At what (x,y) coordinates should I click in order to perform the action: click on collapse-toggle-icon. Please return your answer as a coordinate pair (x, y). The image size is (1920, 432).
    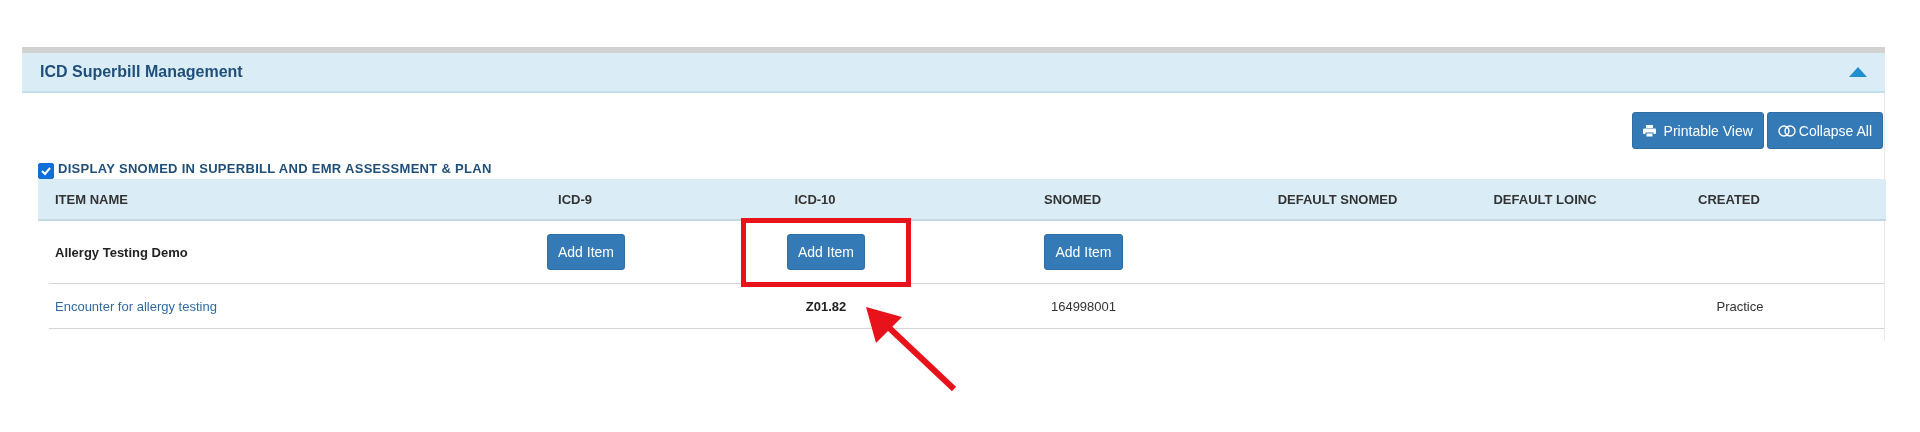
    Looking at the image, I should click on (1858, 72).